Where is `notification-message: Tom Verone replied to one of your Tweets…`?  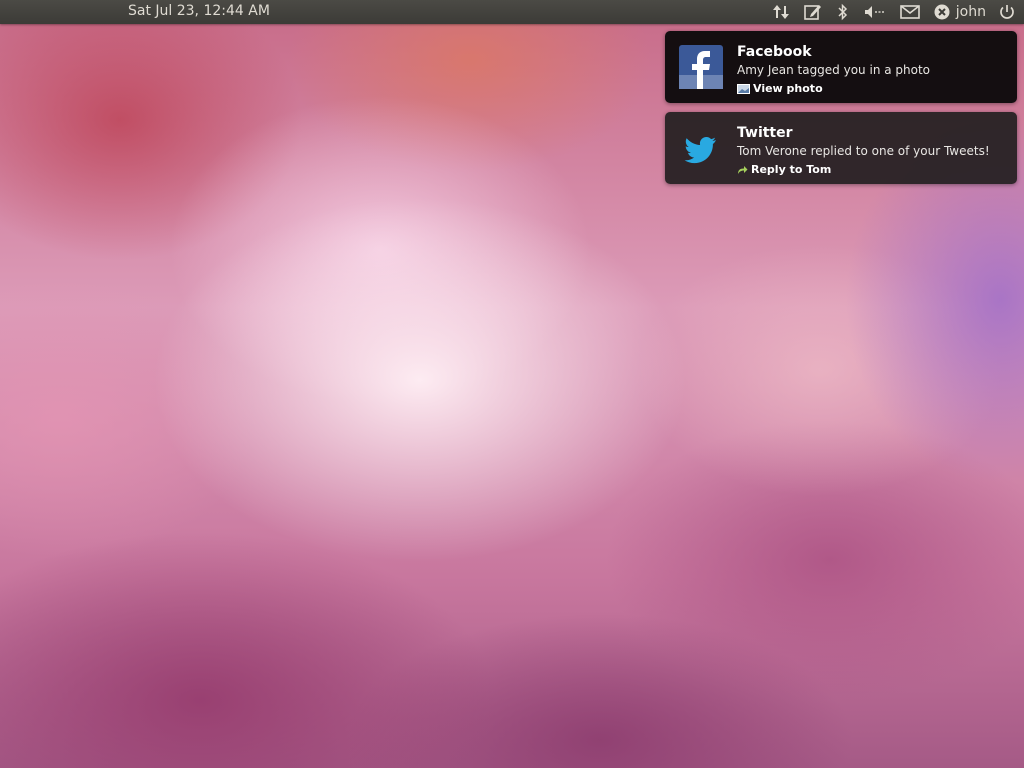 notification-message: Tom Verone replied to one of your Tweets… is located at coordinates (863, 151).